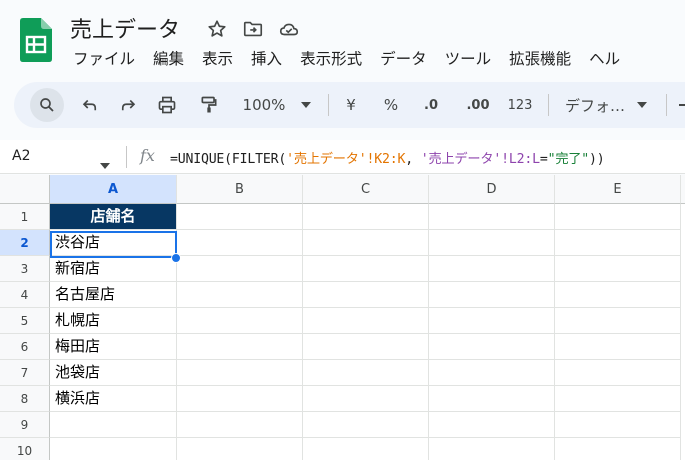 The image size is (685, 460). I want to click on column-header-a: A, so click(113, 189).